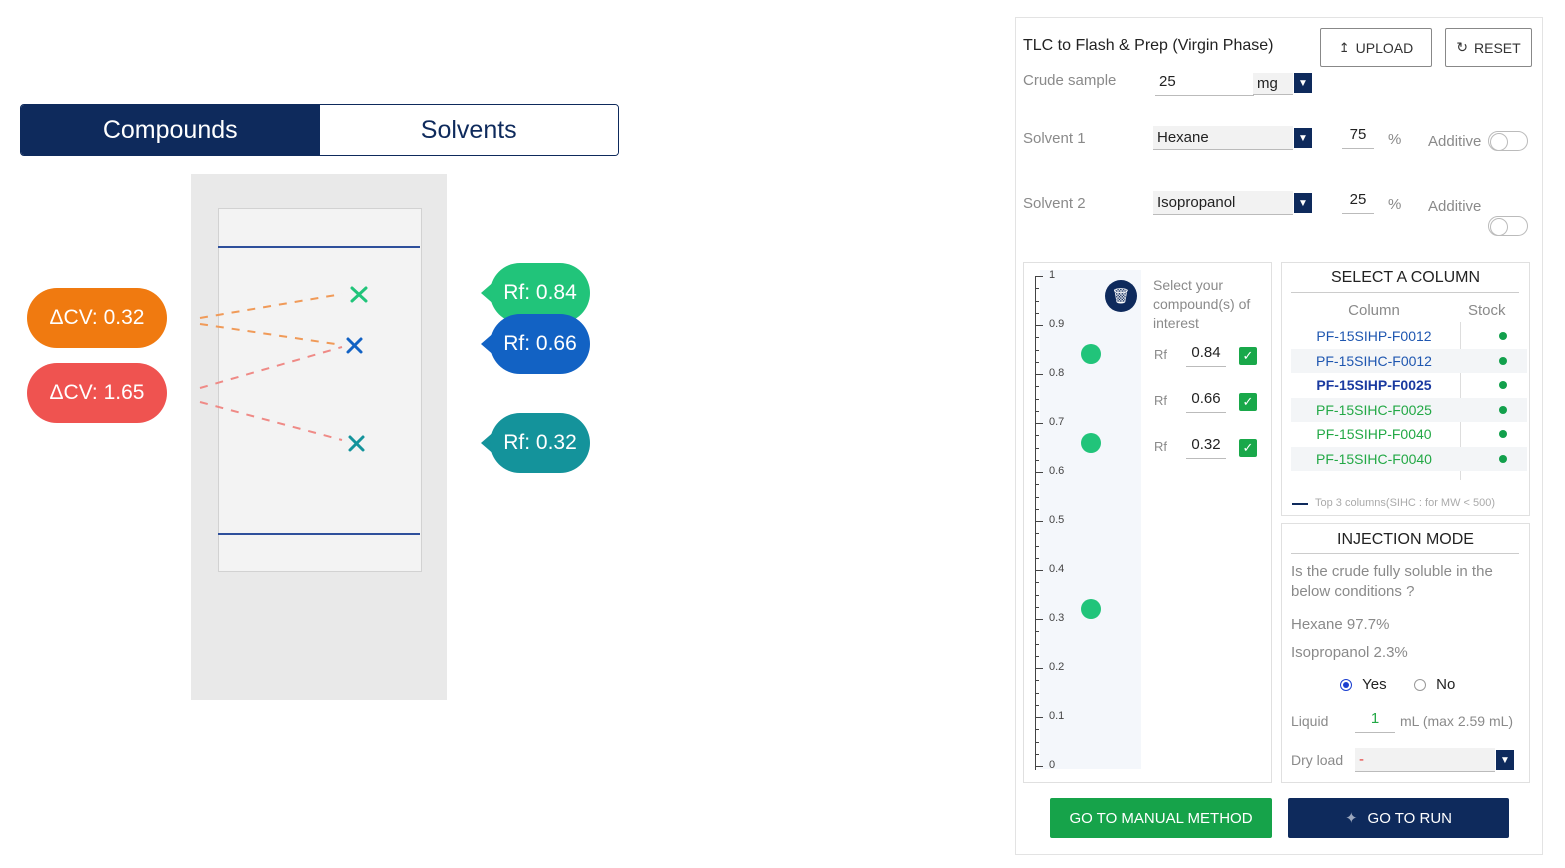 Image resolution: width=1565 pixels, height=868 pixels. I want to click on column-row: PF-15SIHP-F0040, so click(1409, 434).